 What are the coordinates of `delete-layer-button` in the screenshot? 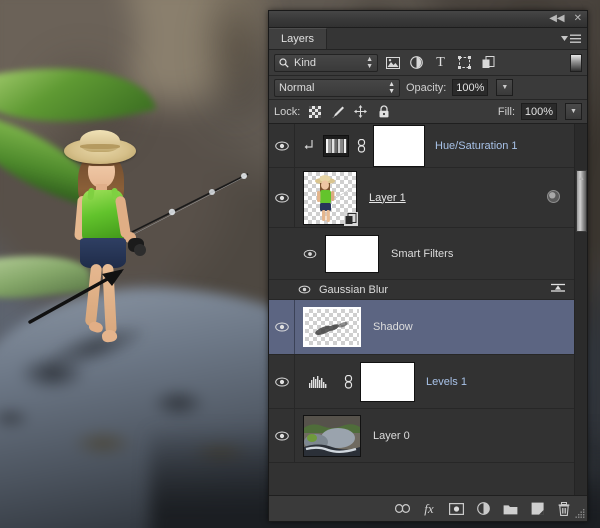 It's located at (564, 509).